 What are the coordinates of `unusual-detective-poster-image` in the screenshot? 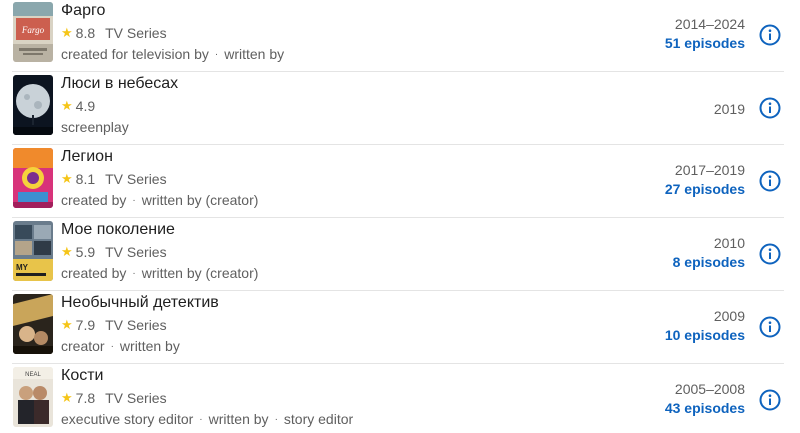 It's located at (33, 324).